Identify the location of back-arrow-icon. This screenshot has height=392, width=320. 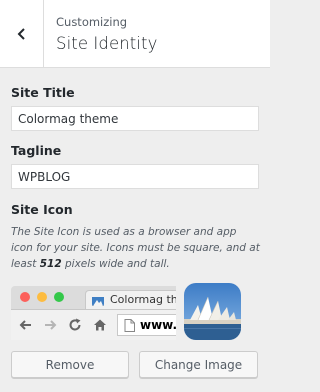
(25, 325).